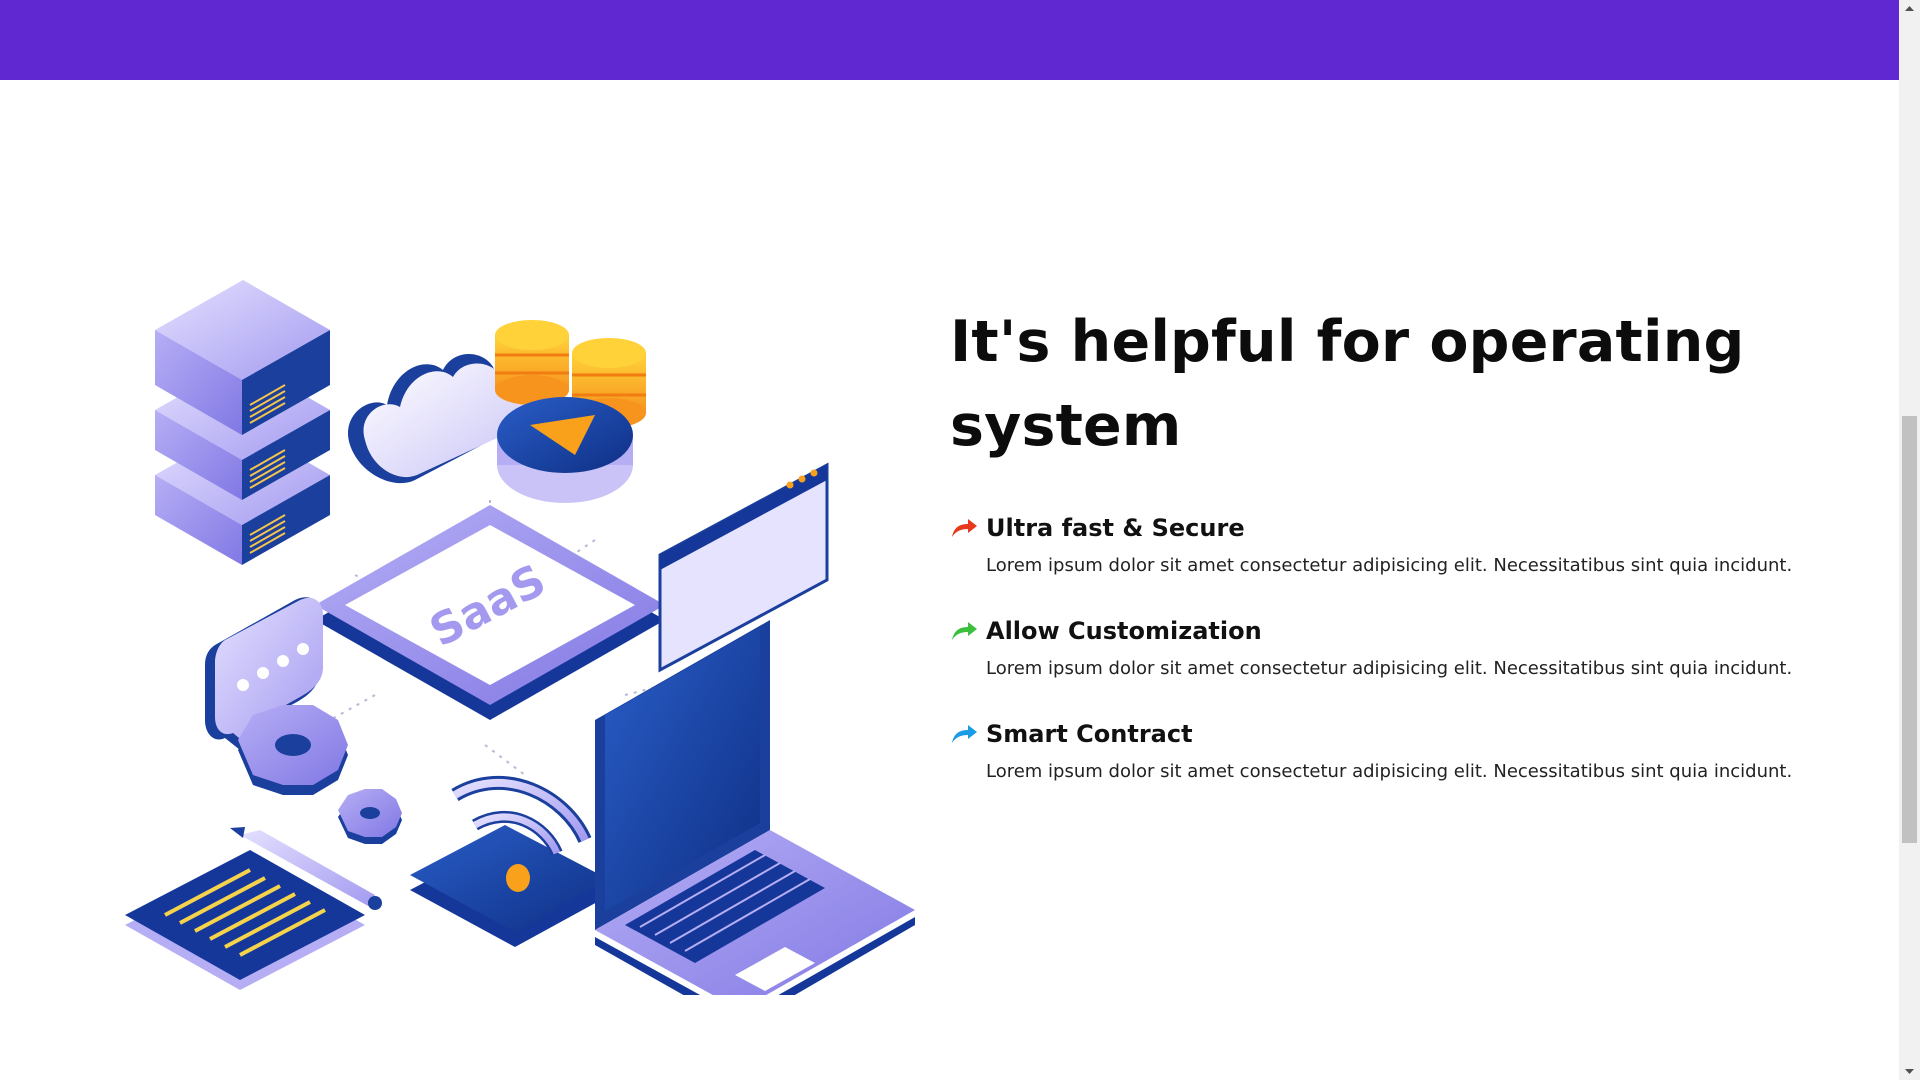 Image resolution: width=1920 pixels, height=1080 pixels. What do you see at coordinates (320, 774) in the screenshot?
I see `gear-icon` at bounding box center [320, 774].